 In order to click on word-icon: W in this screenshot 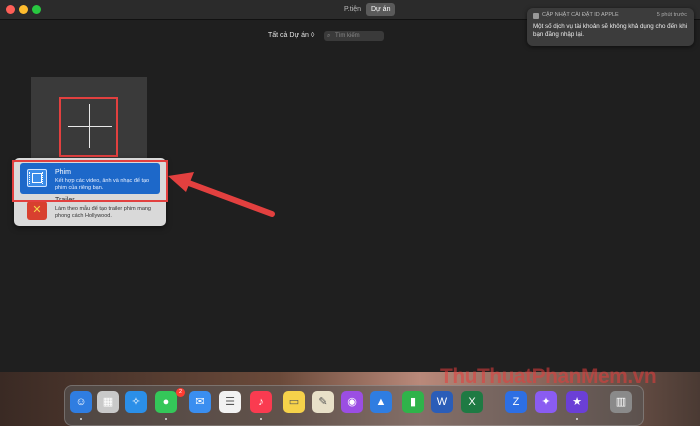, I will do `click(442, 402)`.